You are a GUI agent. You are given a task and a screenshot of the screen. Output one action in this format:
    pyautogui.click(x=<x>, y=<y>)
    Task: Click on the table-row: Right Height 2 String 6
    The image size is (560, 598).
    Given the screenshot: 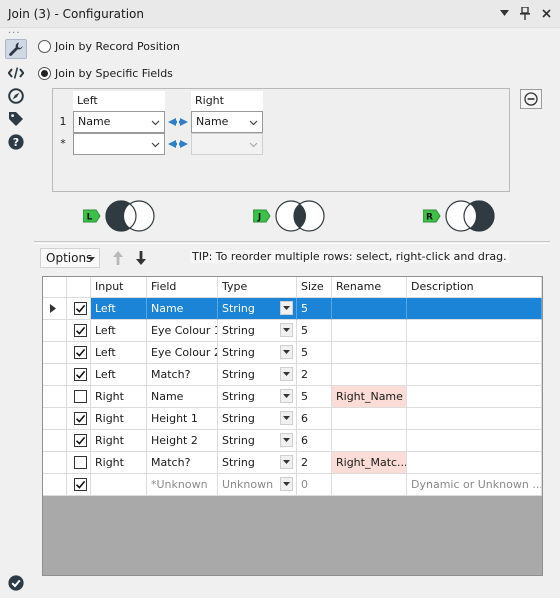 What is the action you would take?
    pyautogui.click(x=292, y=441)
    